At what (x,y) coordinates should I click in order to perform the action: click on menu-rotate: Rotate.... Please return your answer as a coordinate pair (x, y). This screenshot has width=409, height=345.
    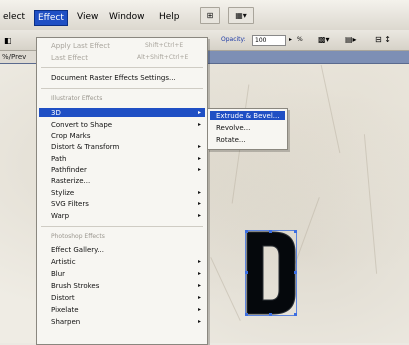
    Looking at the image, I should click on (231, 140).